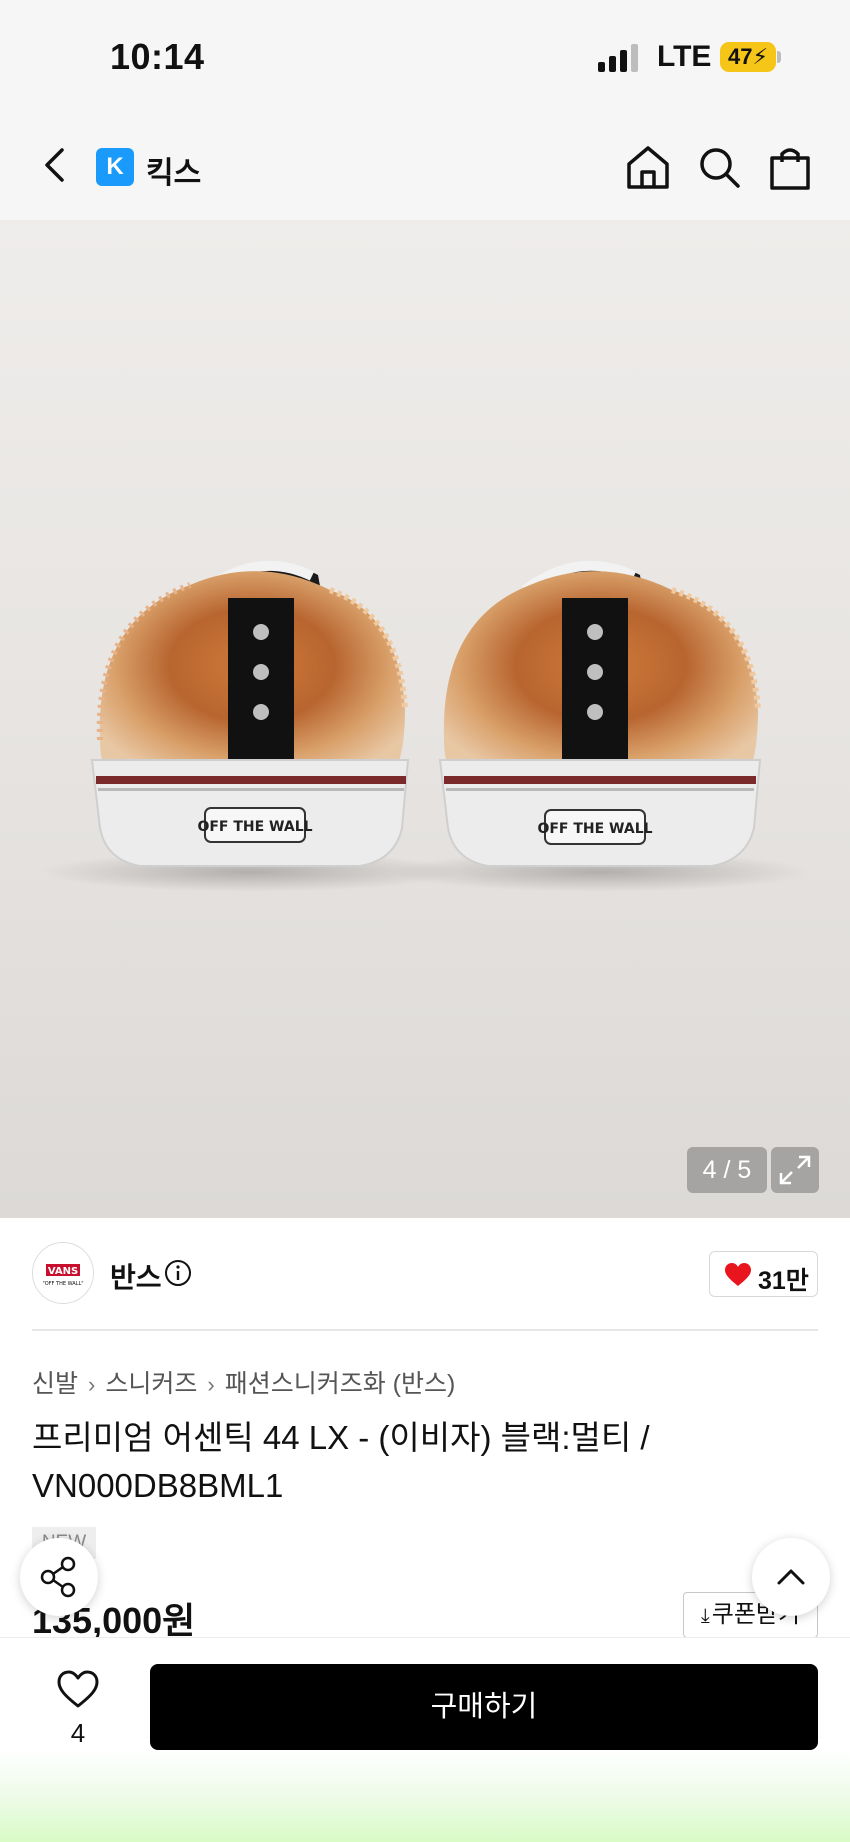  Describe the element at coordinates (78, 1689) in the screenshot. I see `heart-outline-icon` at that location.